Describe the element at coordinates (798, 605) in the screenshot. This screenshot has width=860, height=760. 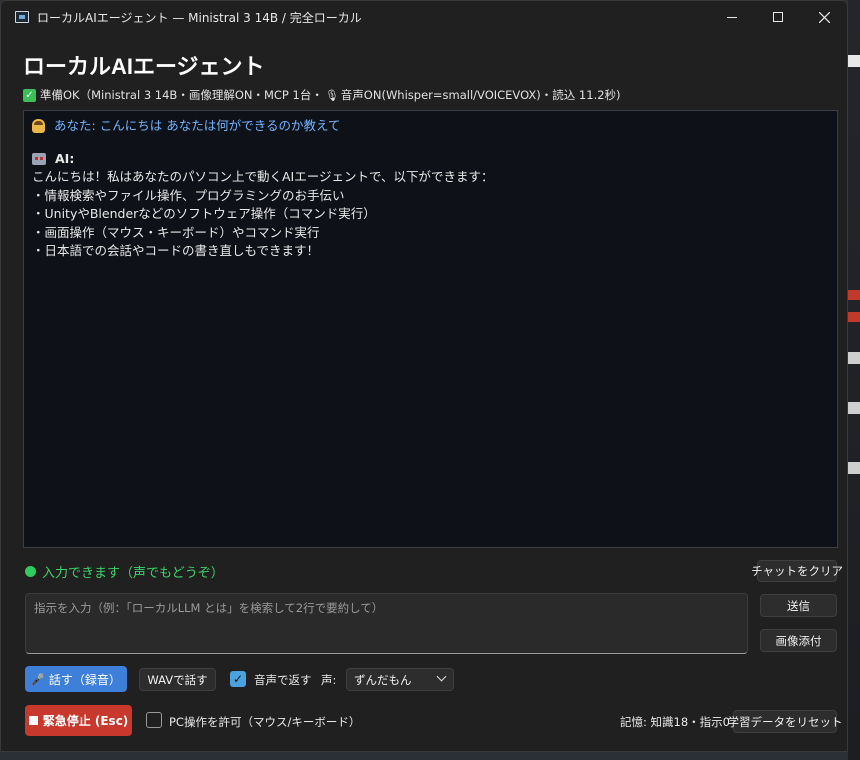
I see `send-button: 送信` at that location.